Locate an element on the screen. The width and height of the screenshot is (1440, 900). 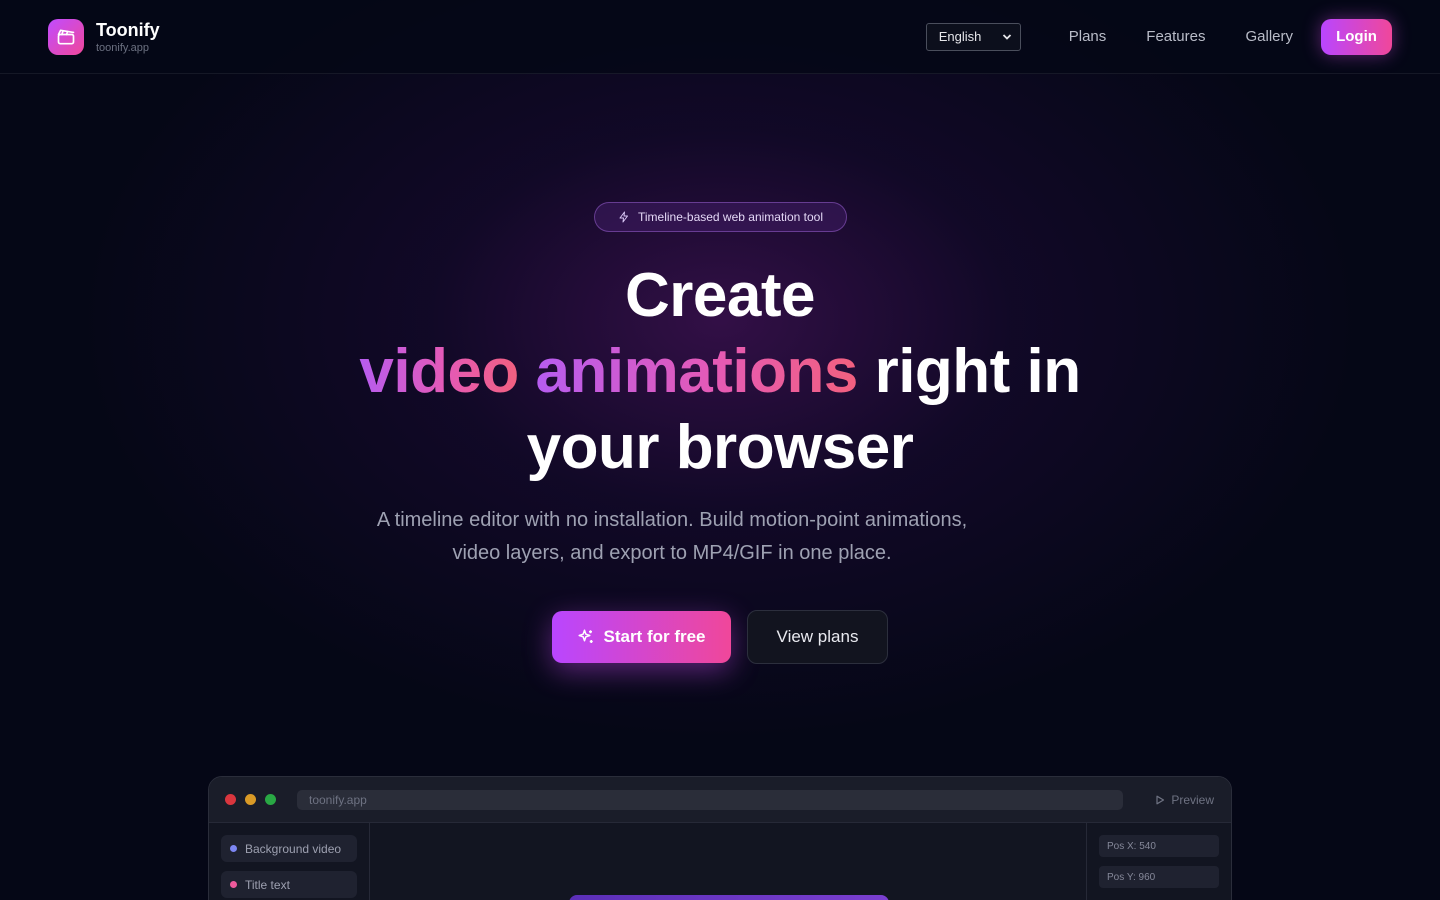
headline-gradient-word-1: video is located at coordinates (439, 371).